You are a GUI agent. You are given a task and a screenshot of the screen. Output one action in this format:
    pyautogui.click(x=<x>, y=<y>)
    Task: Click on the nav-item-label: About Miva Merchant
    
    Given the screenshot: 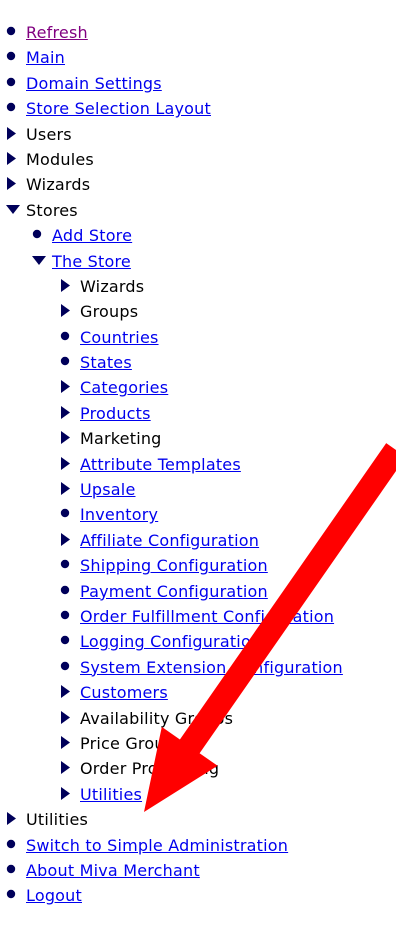 What is the action you would take?
    pyautogui.click(x=113, y=870)
    